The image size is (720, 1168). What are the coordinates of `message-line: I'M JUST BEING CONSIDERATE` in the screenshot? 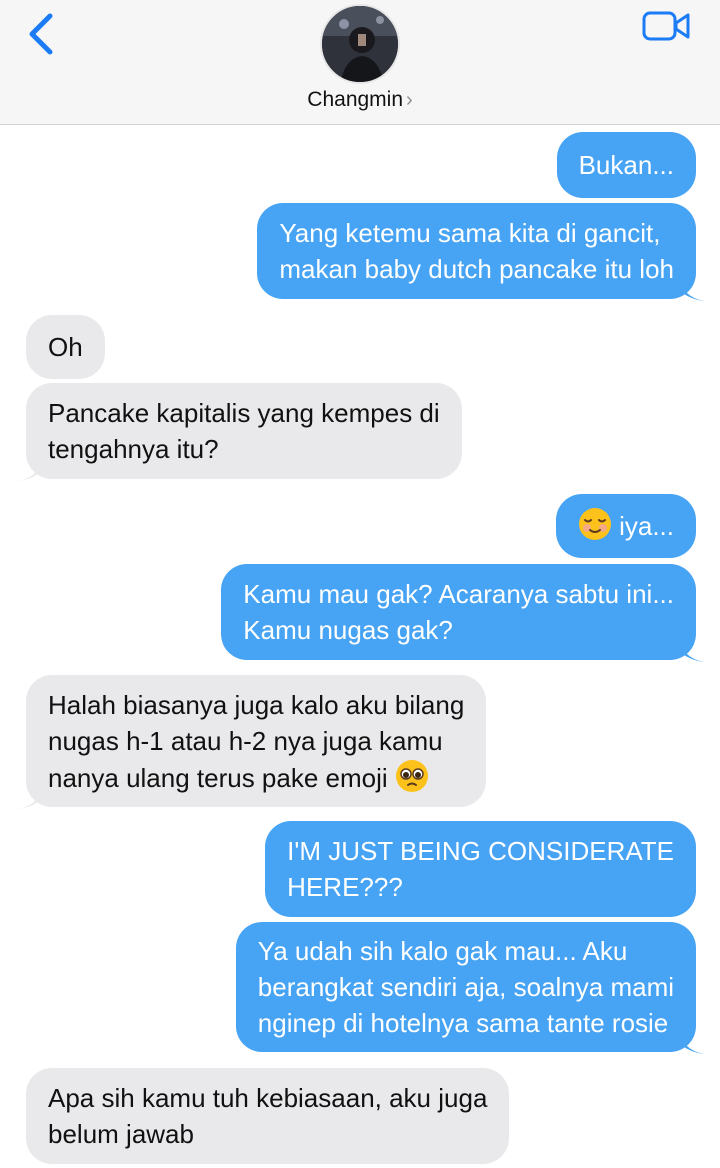 It's located at (480, 851).